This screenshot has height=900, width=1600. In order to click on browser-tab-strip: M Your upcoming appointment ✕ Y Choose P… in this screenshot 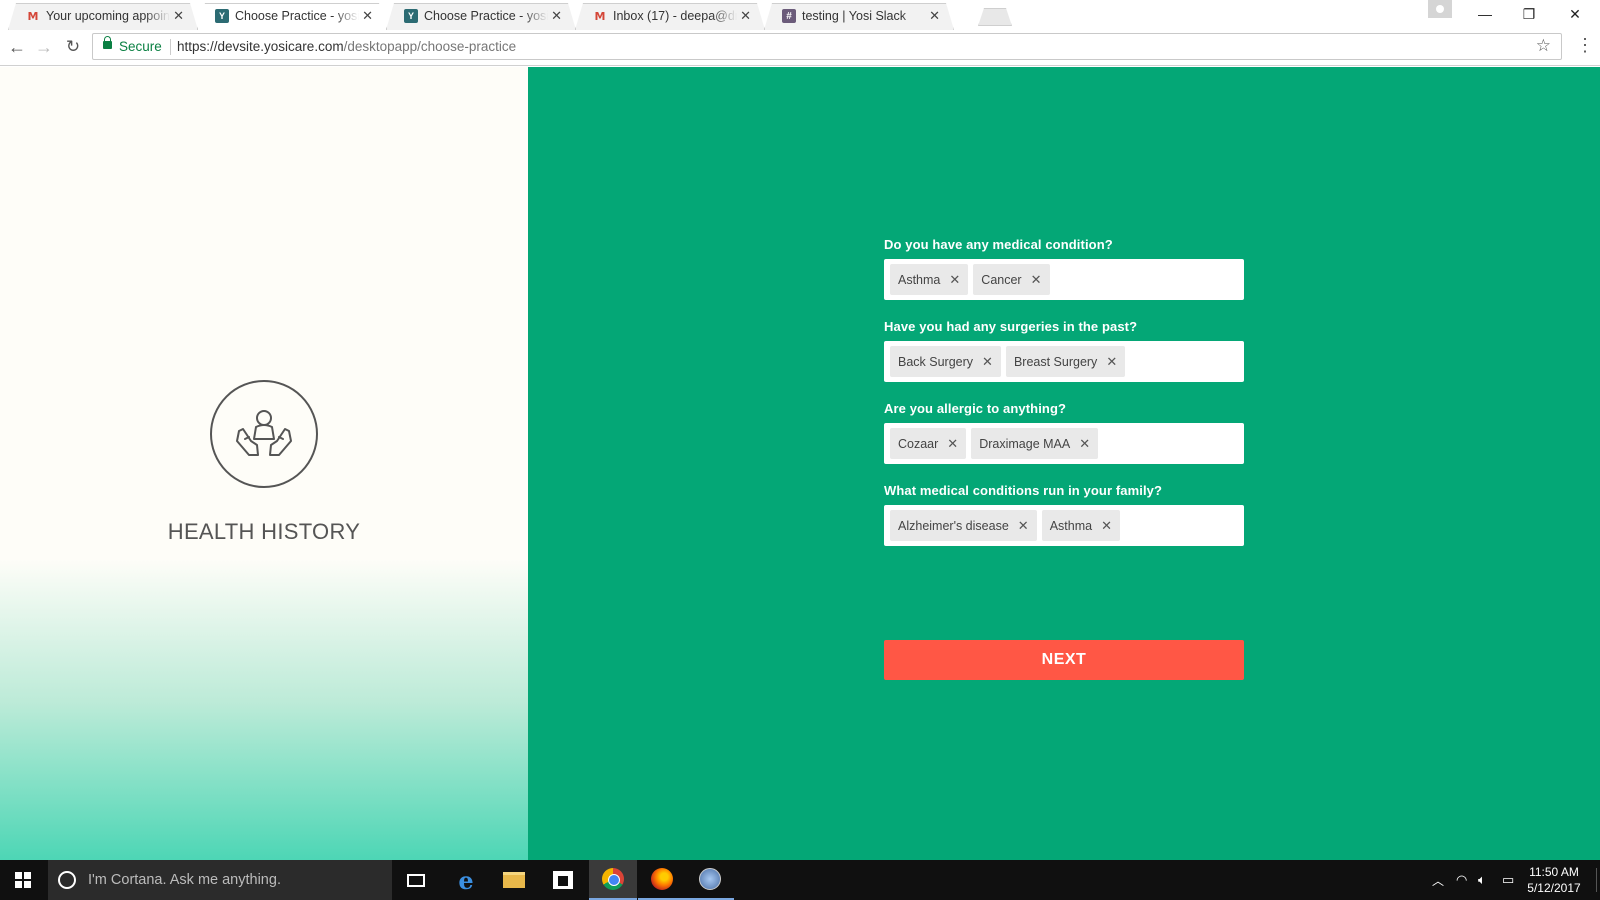, I will do `click(800, 15)`.